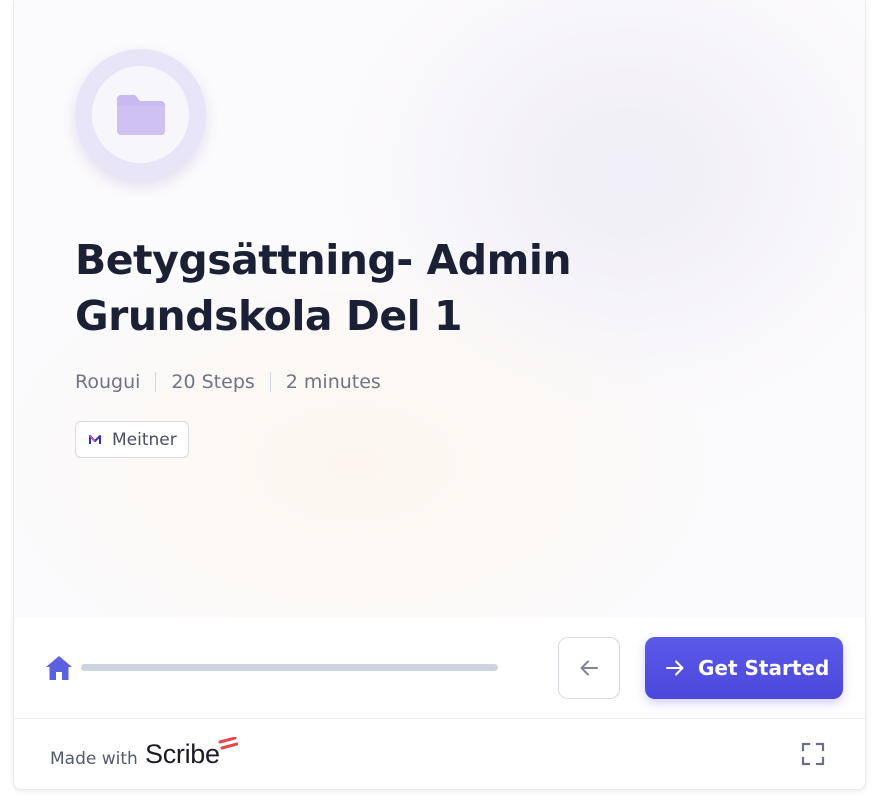  Describe the element at coordinates (144, 439) in the screenshot. I see `workspace-tag-label: Meitner` at that location.